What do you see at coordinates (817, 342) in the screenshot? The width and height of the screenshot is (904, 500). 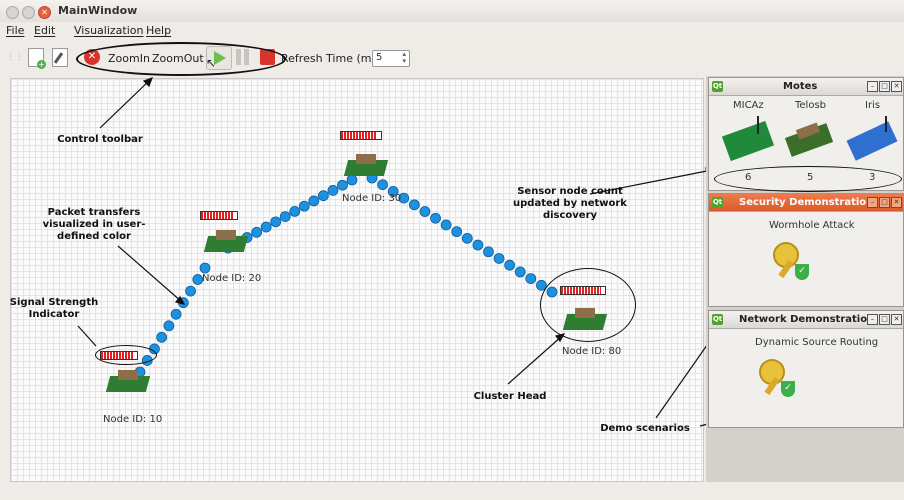 I see `dsr-label: Dynamic Source Routing` at bounding box center [817, 342].